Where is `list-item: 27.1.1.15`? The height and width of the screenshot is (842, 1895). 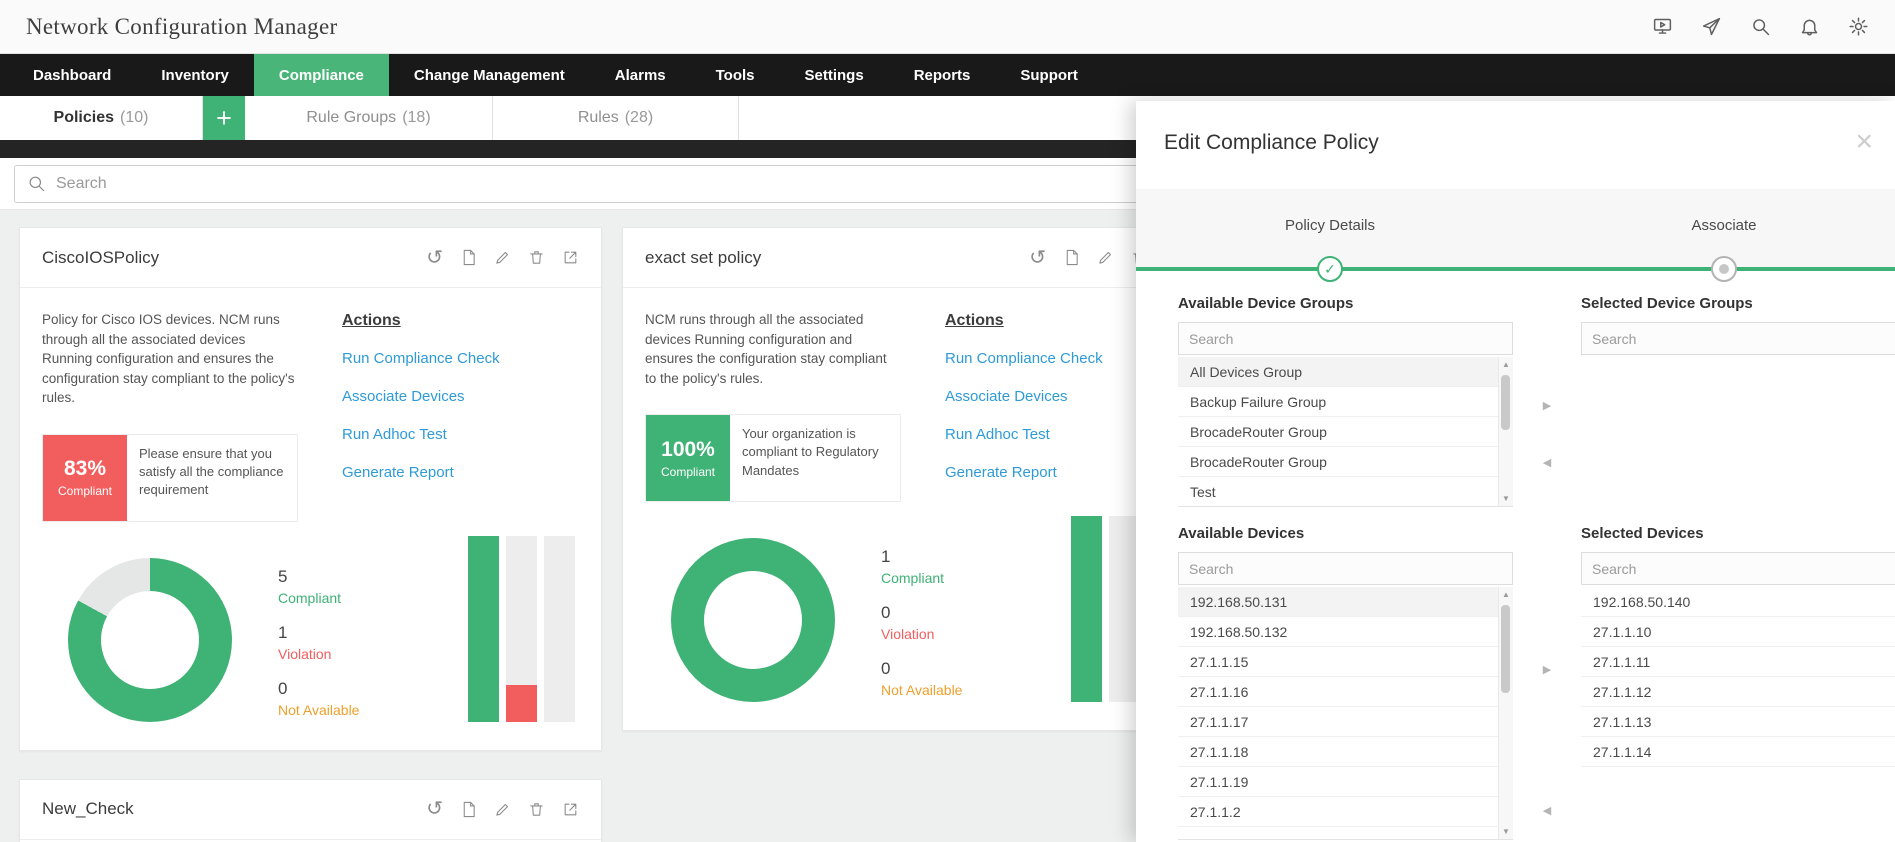 list-item: 27.1.1.15 is located at coordinates (1345, 662).